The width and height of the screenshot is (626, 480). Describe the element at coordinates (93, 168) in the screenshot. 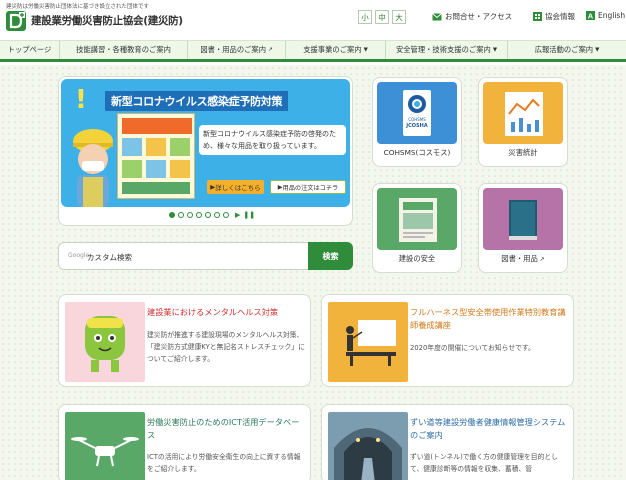

I see `worker-illustration` at that location.